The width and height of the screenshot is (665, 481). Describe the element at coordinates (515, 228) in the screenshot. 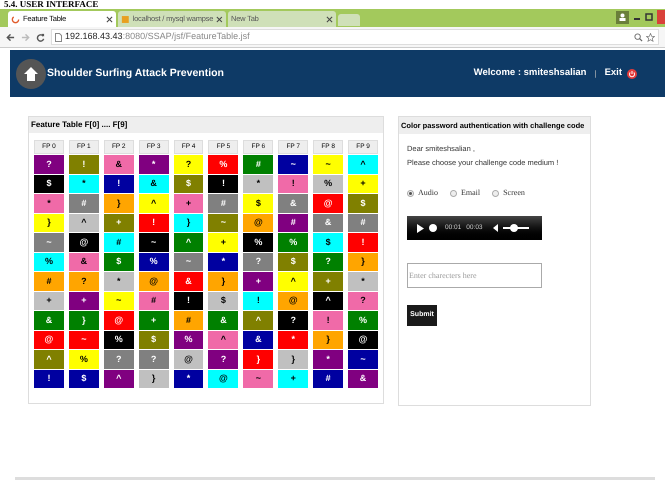

I see `volume-slider` at that location.